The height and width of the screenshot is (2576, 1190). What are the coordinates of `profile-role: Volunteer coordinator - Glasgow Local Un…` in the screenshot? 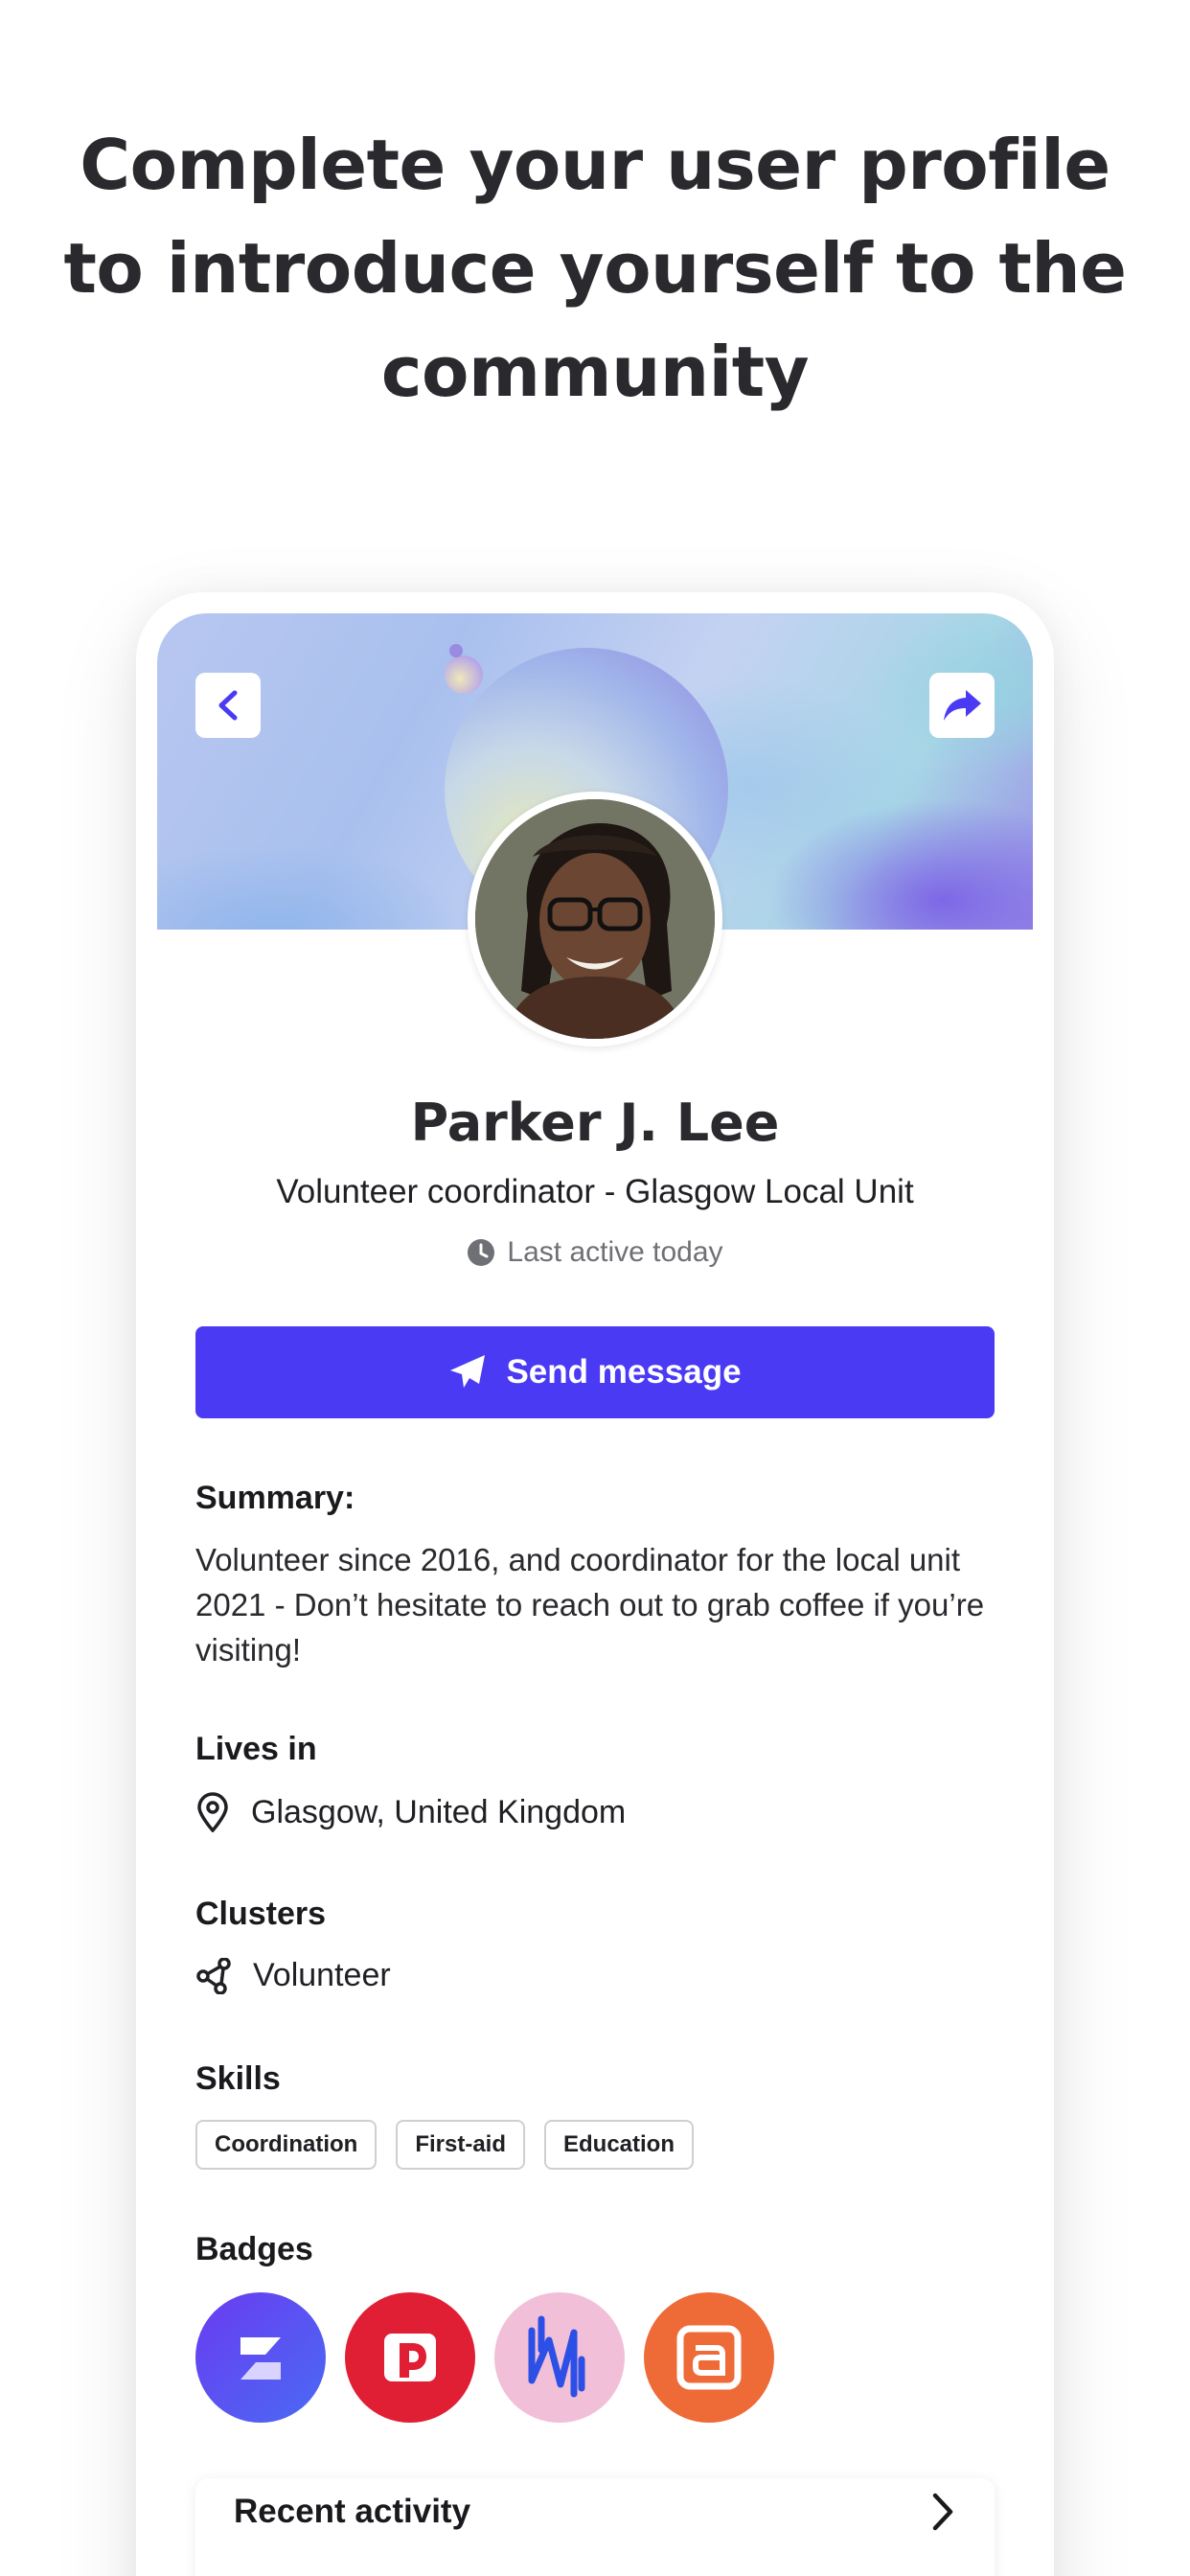 It's located at (595, 1191).